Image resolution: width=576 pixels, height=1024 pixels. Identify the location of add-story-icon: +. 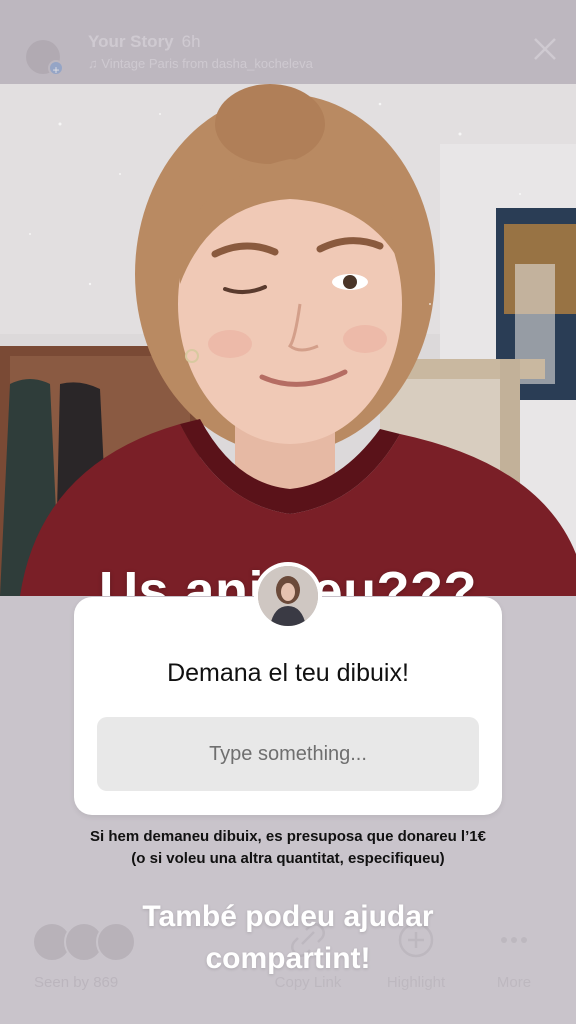
(56, 68).